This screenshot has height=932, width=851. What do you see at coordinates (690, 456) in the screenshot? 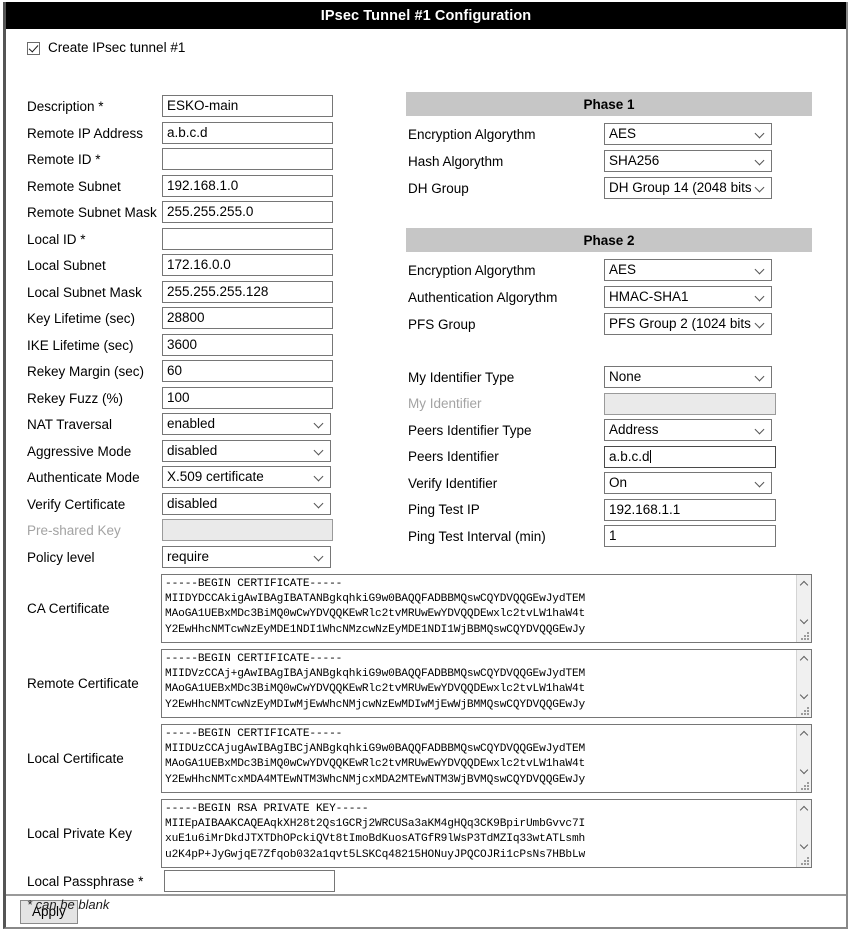
I see `peers-identifier-input: a.b.c.d` at bounding box center [690, 456].